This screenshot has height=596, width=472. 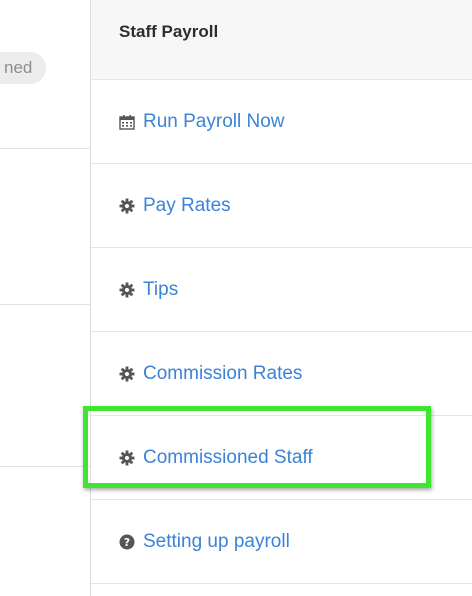 What do you see at coordinates (228, 458) in the screenshot?
I see `menu-item-label: Commissioned Staff` at bounding box center [228, 458].